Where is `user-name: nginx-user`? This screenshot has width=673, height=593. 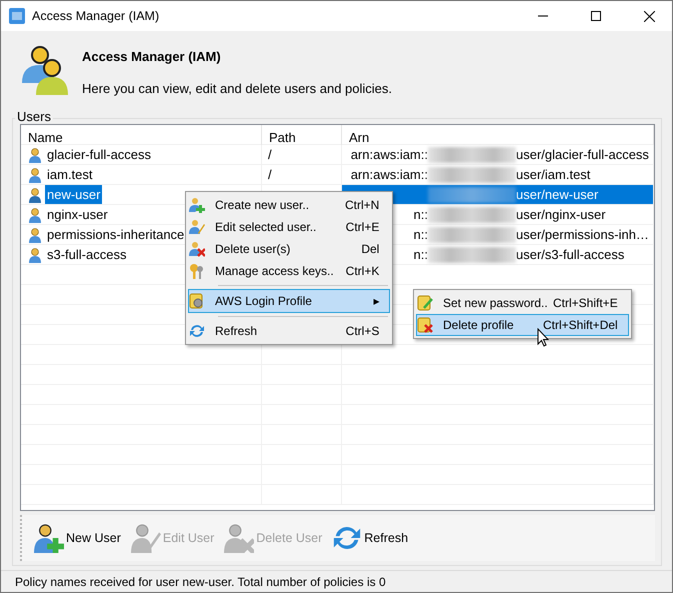
user-name: nginx-user is located at coordinates (77, 214).